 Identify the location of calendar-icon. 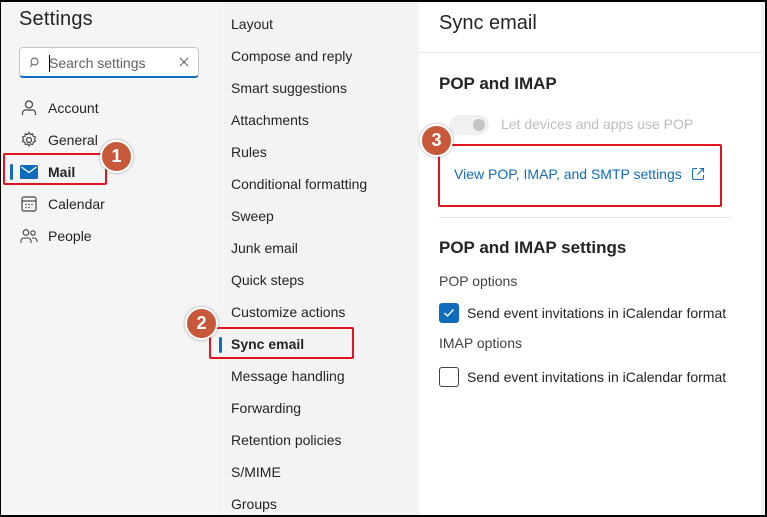
(29, 204).